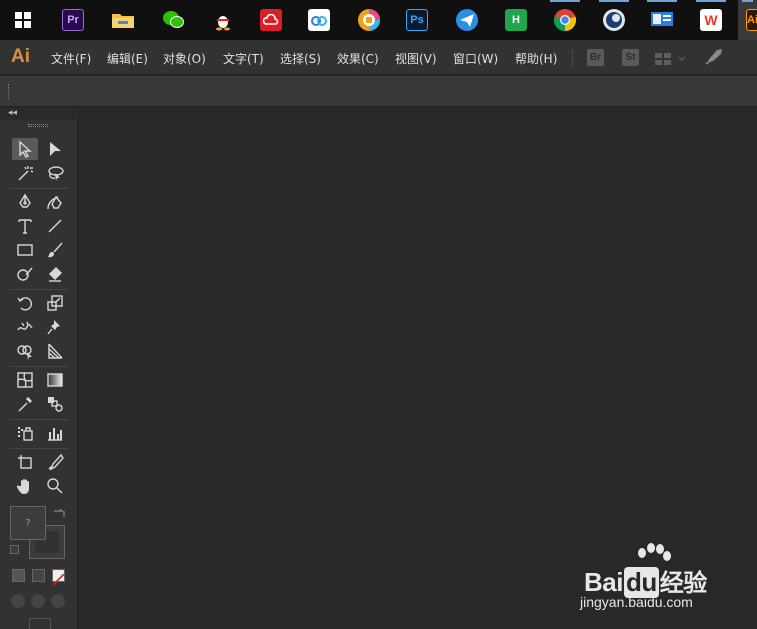 This screenshot has height=629, width=757. I want to click on taskbar-app-qq, so click(223, 20).